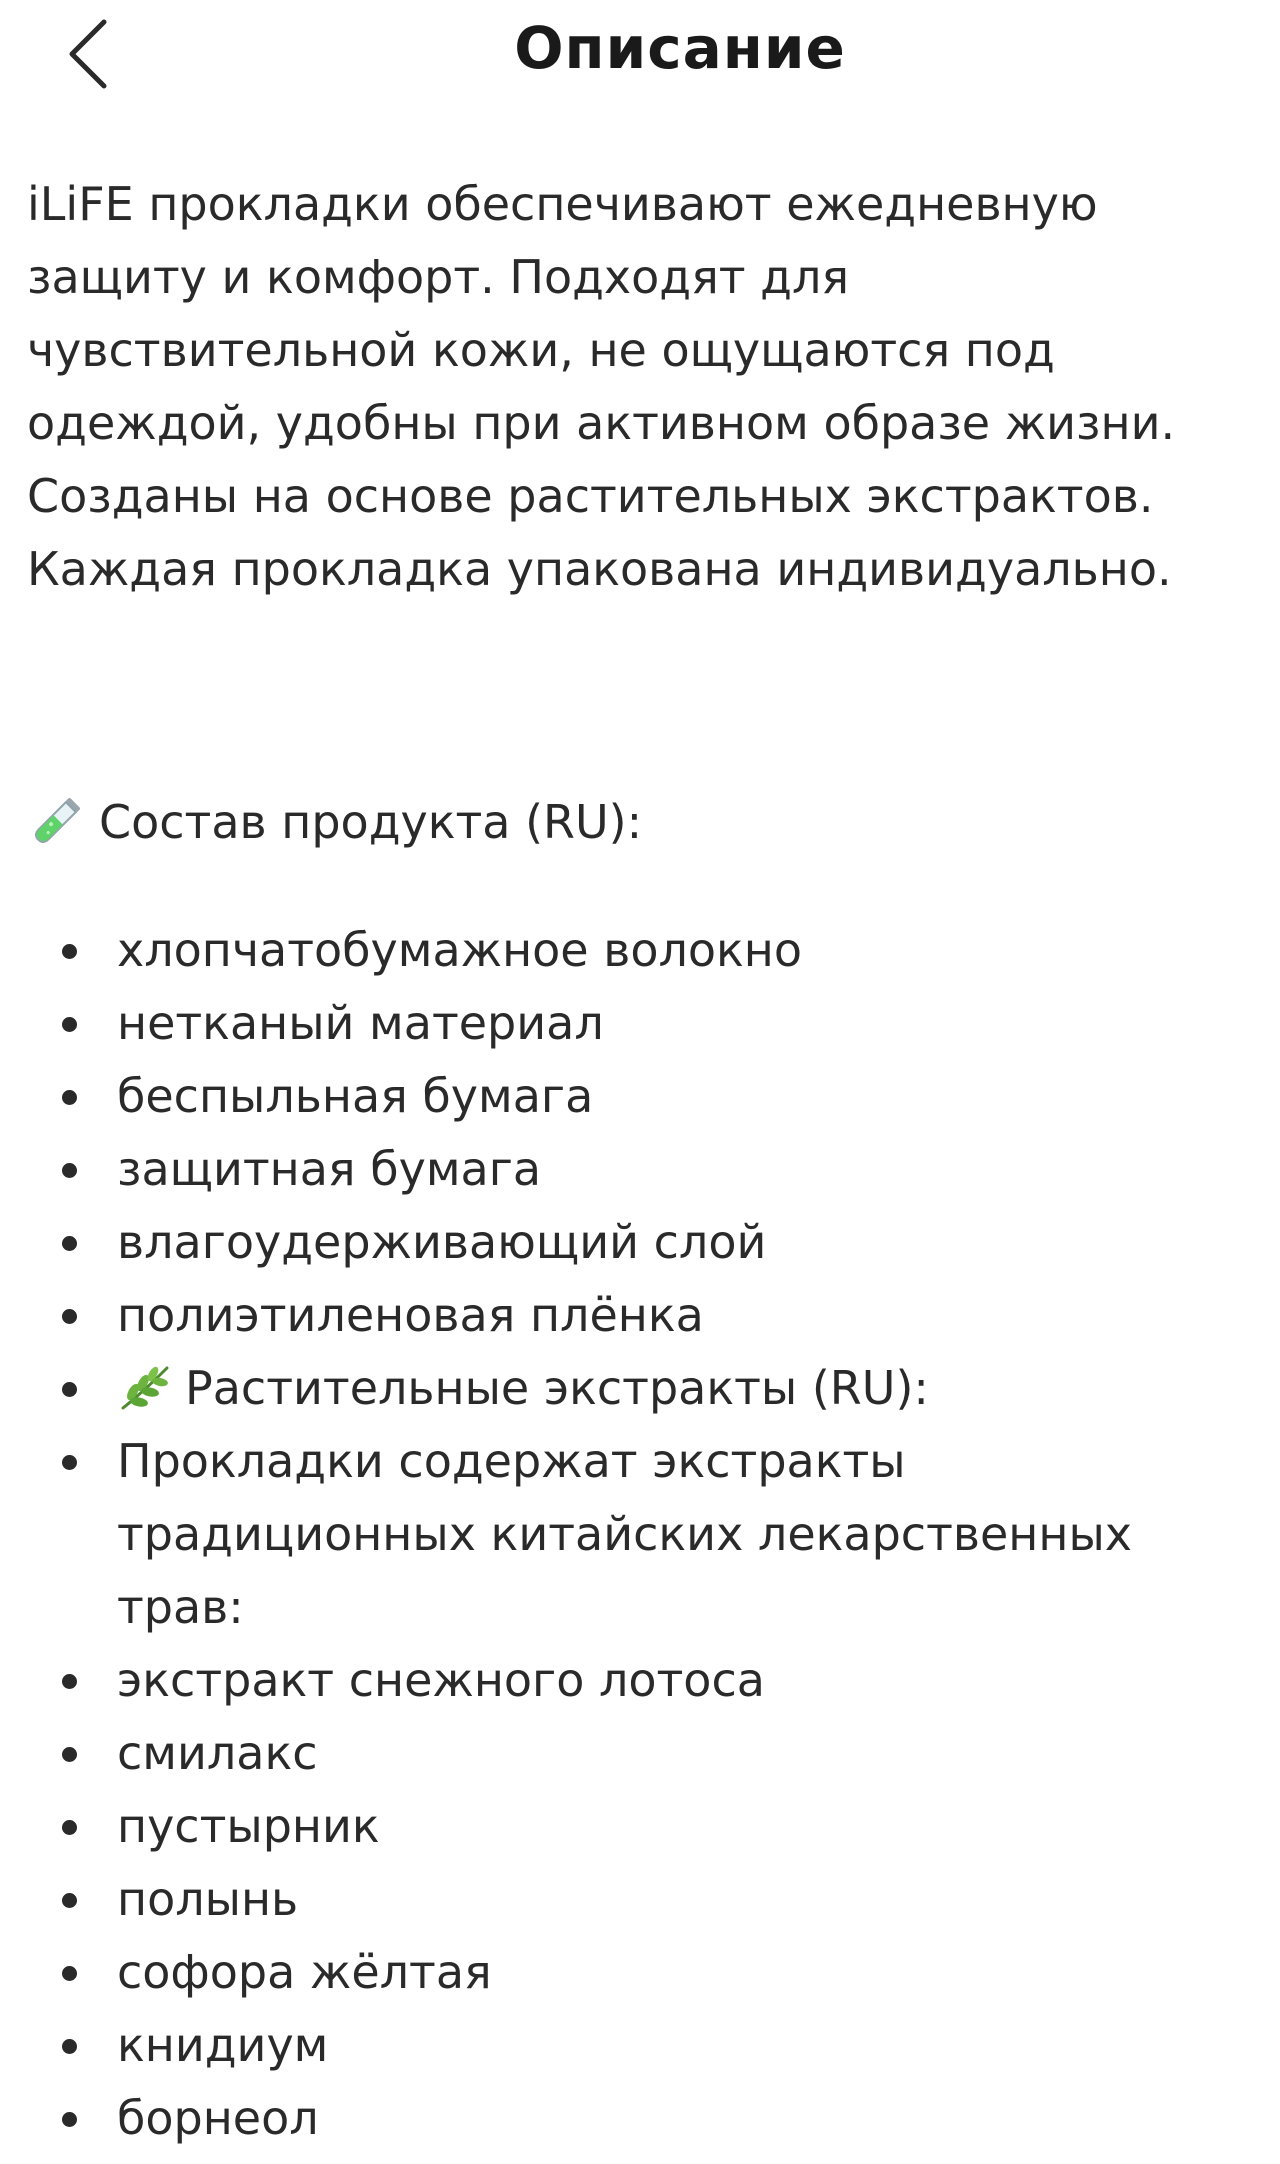  Describe the element at coordinates (629, 1753) in the screenshot. I see `list-item: смилакс` at that location.